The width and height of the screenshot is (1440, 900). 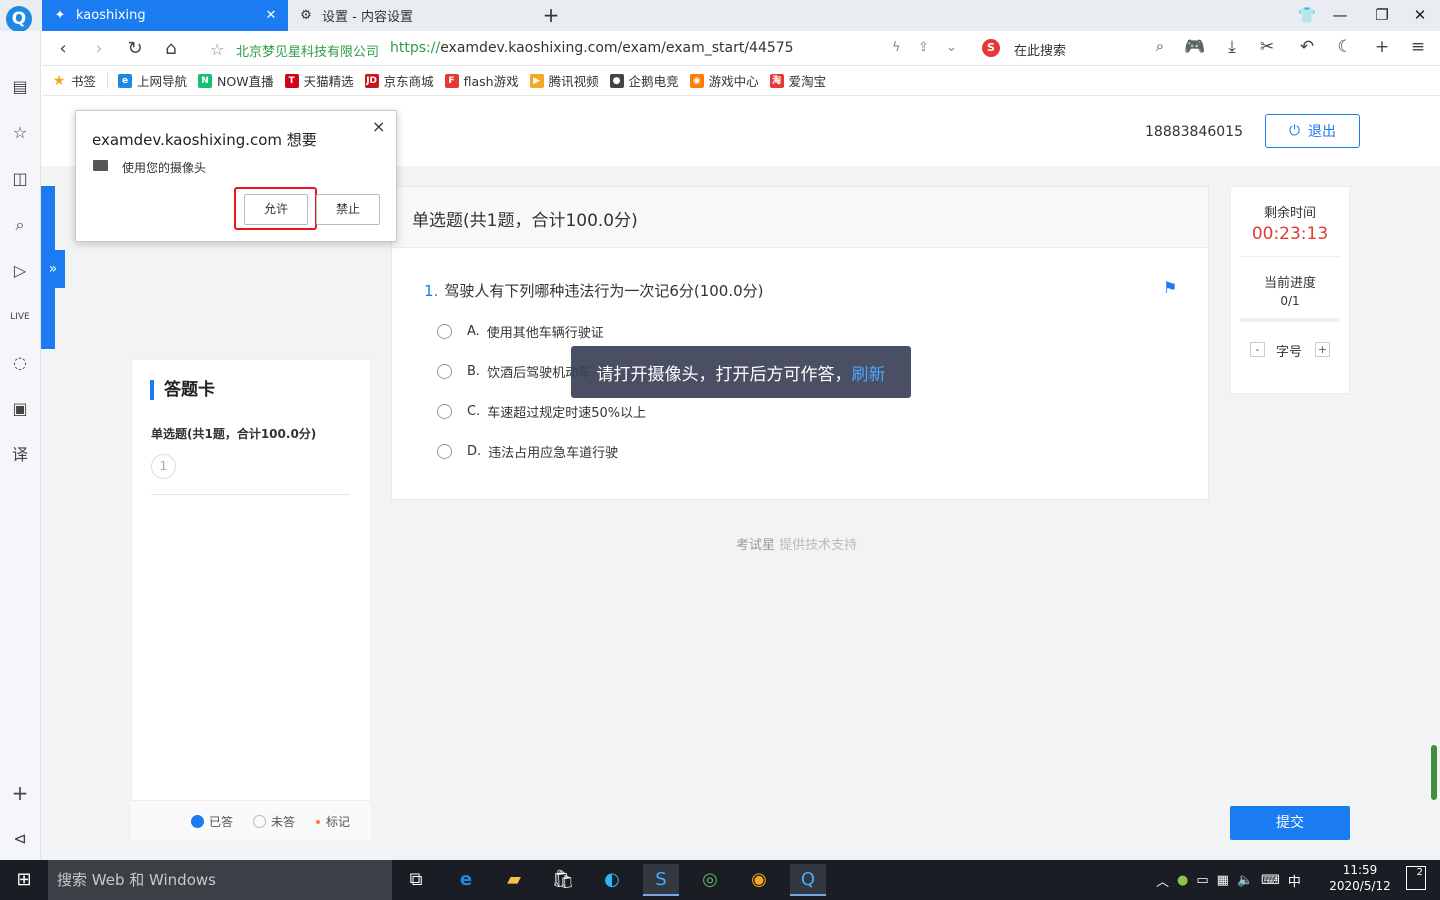 What do you see at coordinates (1340, 15) in the screenshot?
I see `minimize-button: —` at bounding box center [1340, 15].